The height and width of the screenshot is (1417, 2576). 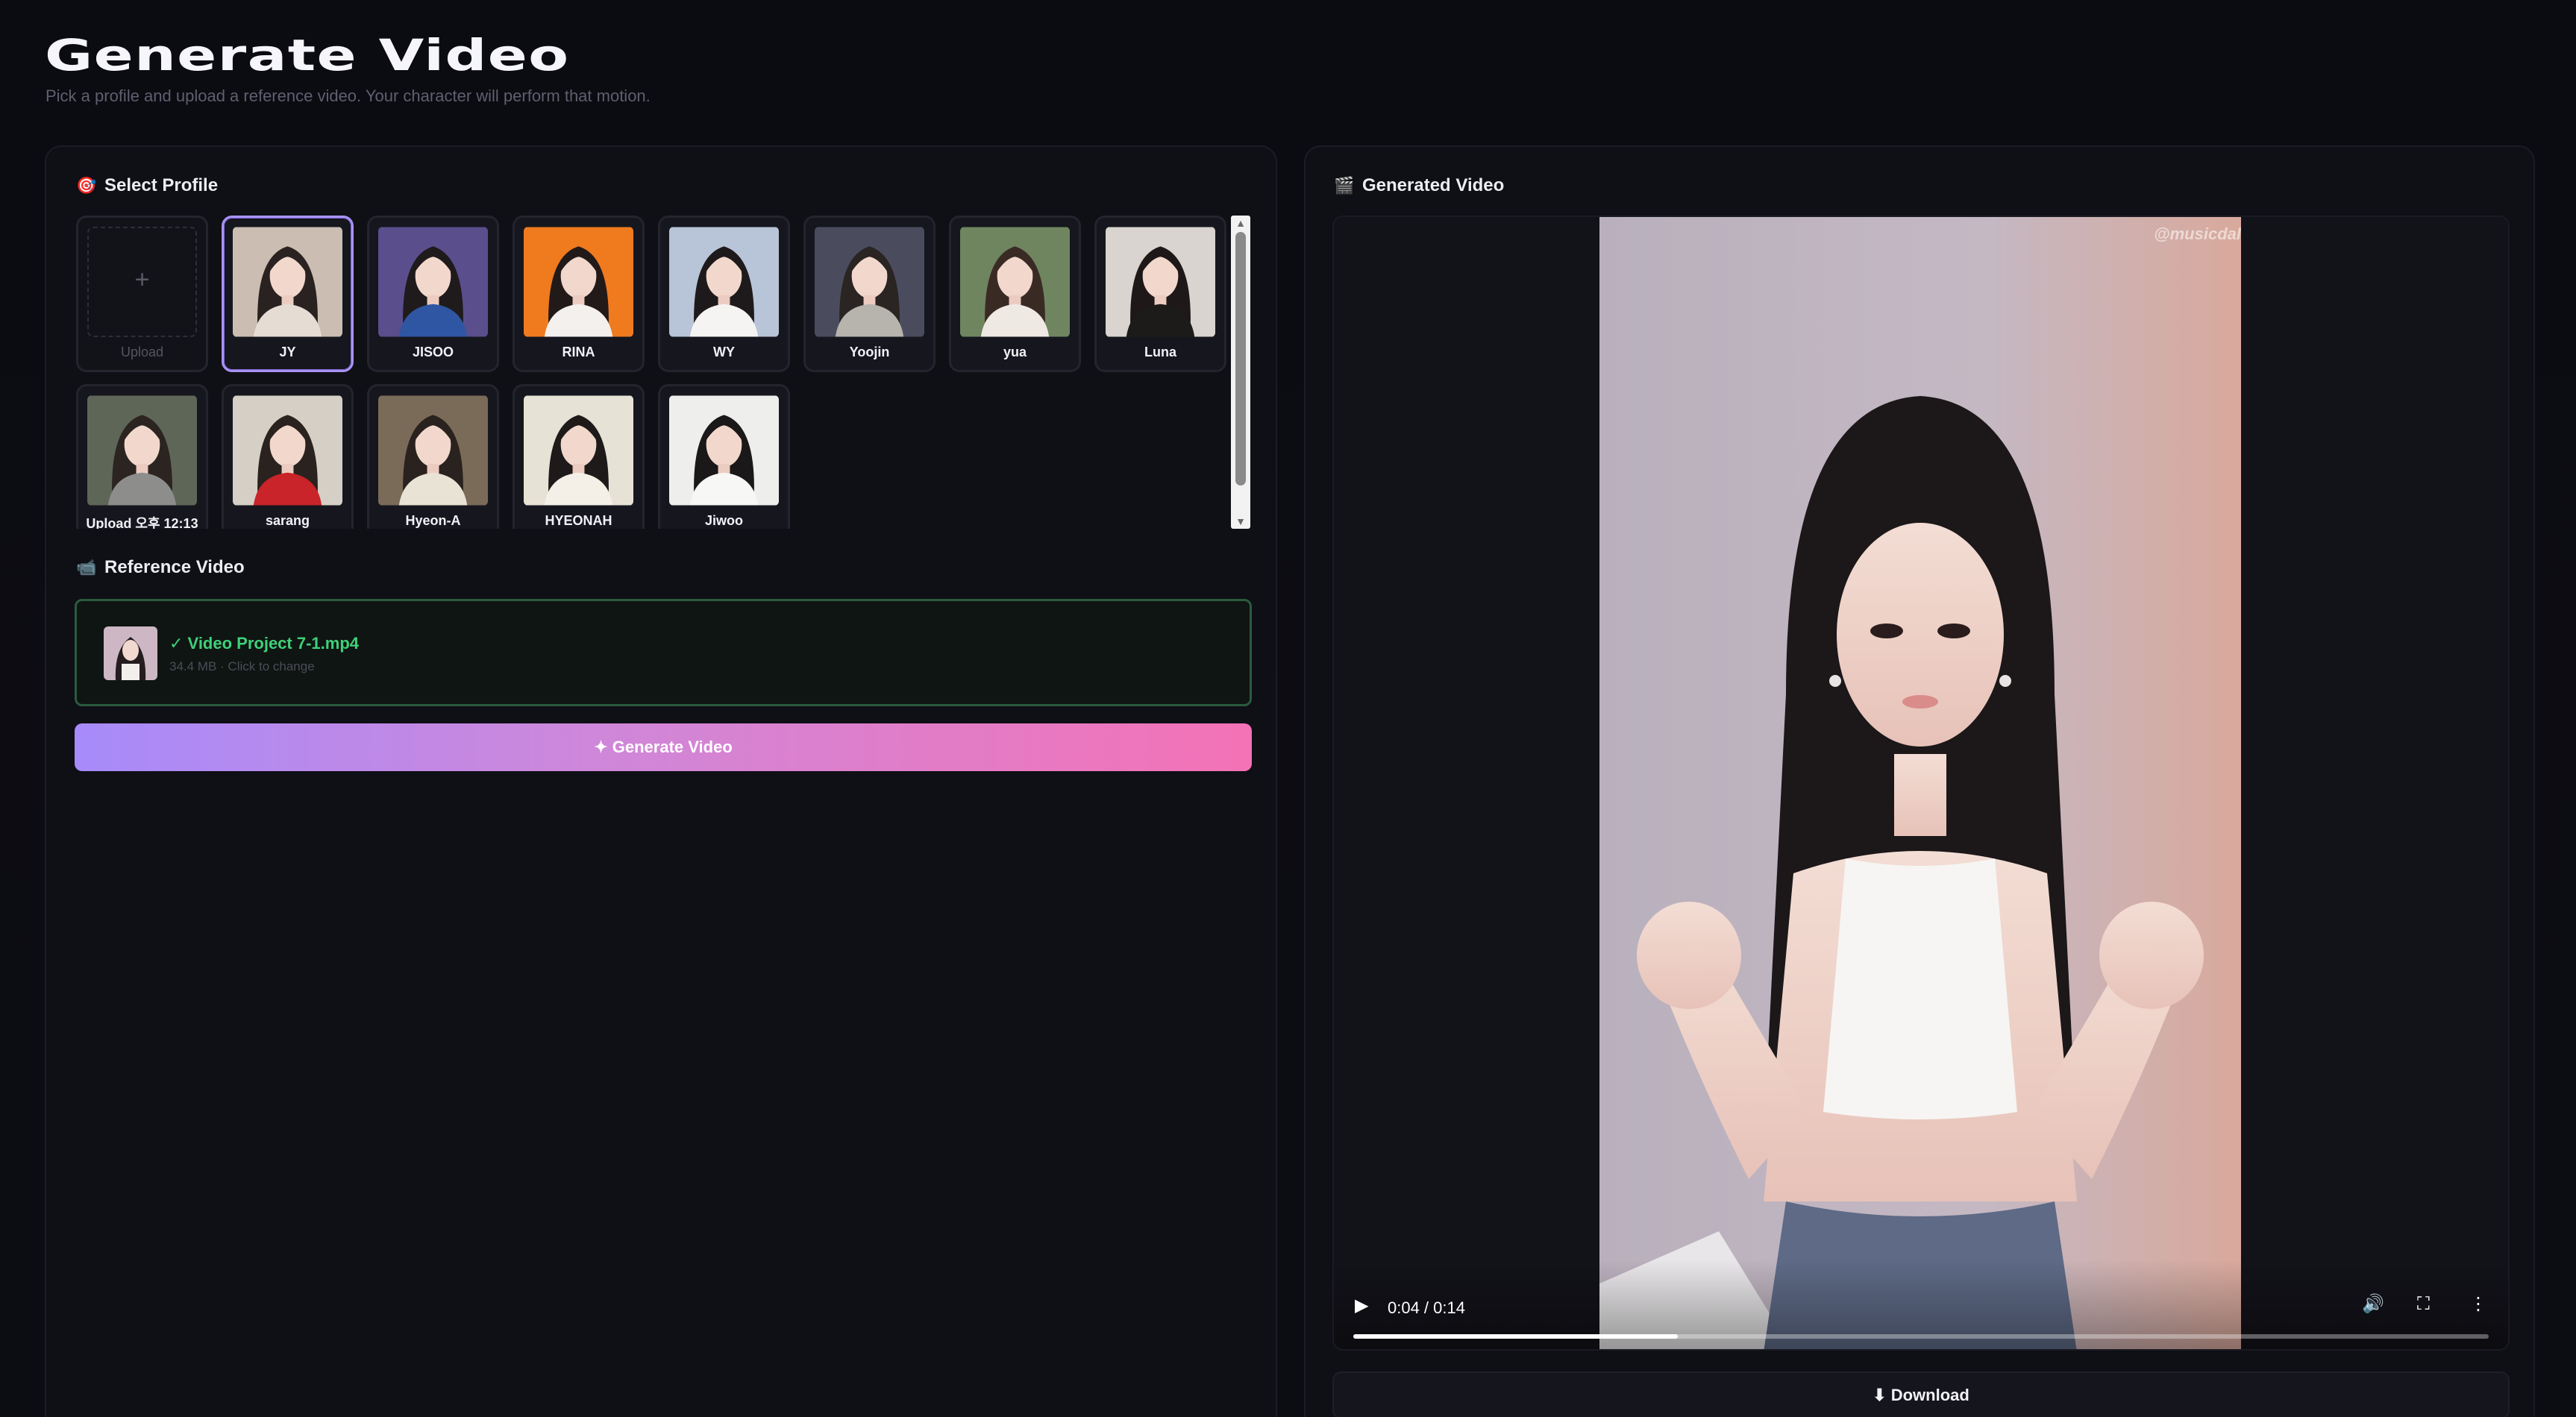 I want to click on video-progress-fill, so click(x=1515, y=1336).